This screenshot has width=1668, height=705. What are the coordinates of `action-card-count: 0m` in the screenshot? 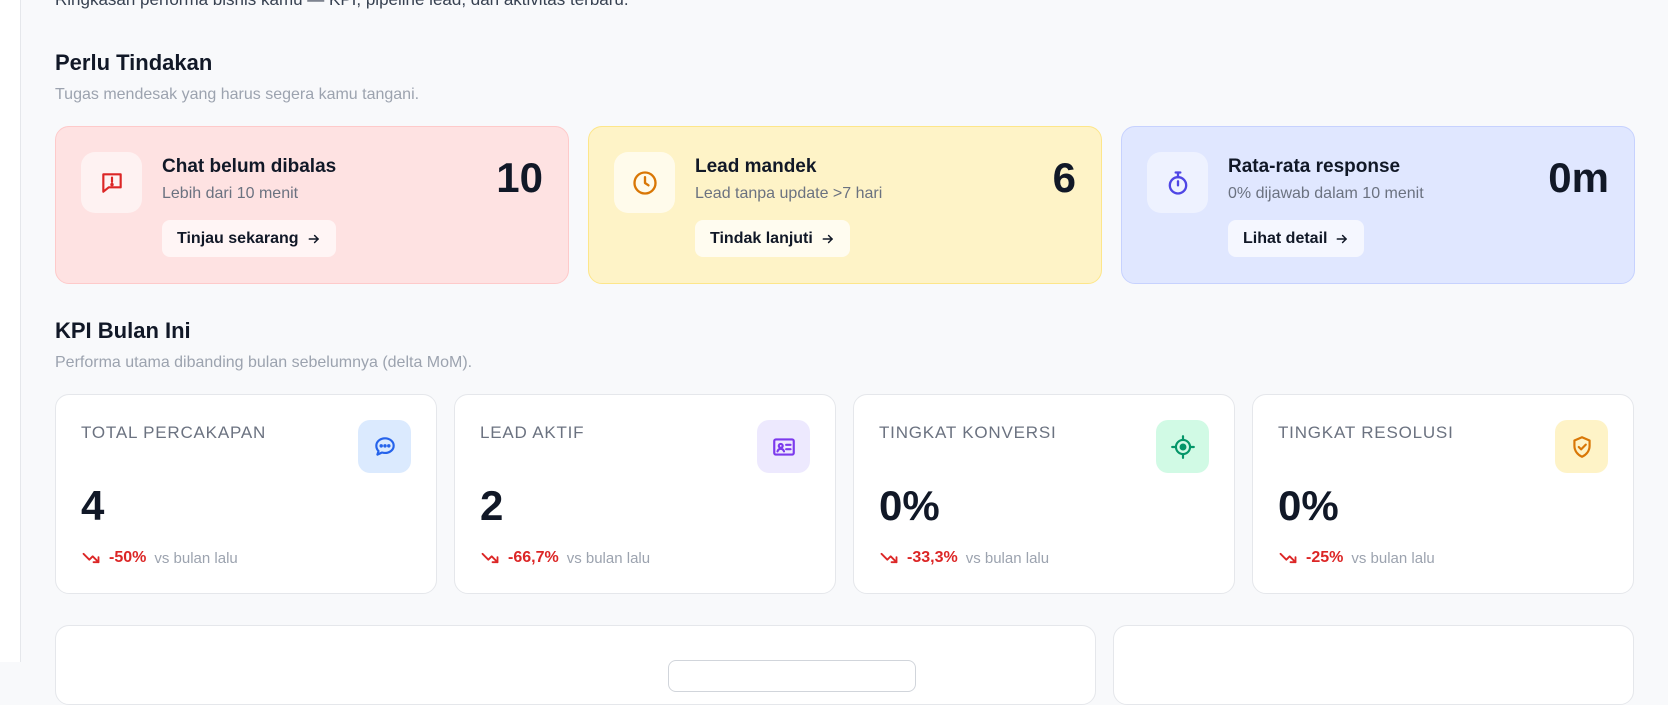 It's located at (1578, 177).